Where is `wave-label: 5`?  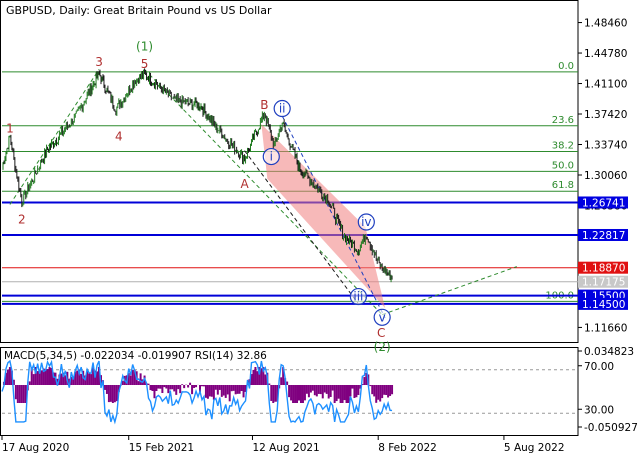 wave-label: 5 is located at coordinates (145, 64).